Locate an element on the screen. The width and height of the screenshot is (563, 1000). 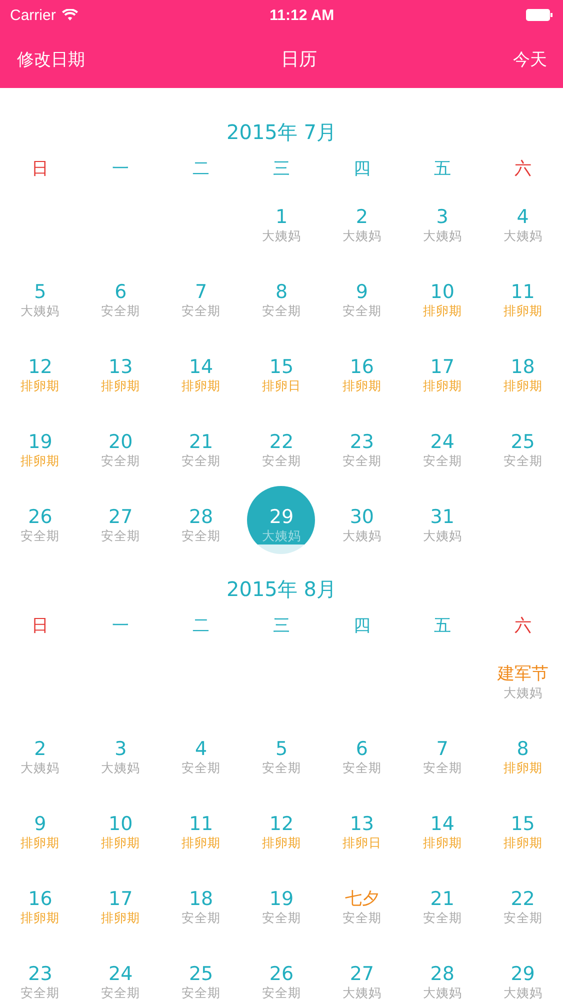
day-number: 31 is located at coordinates (442, 517).